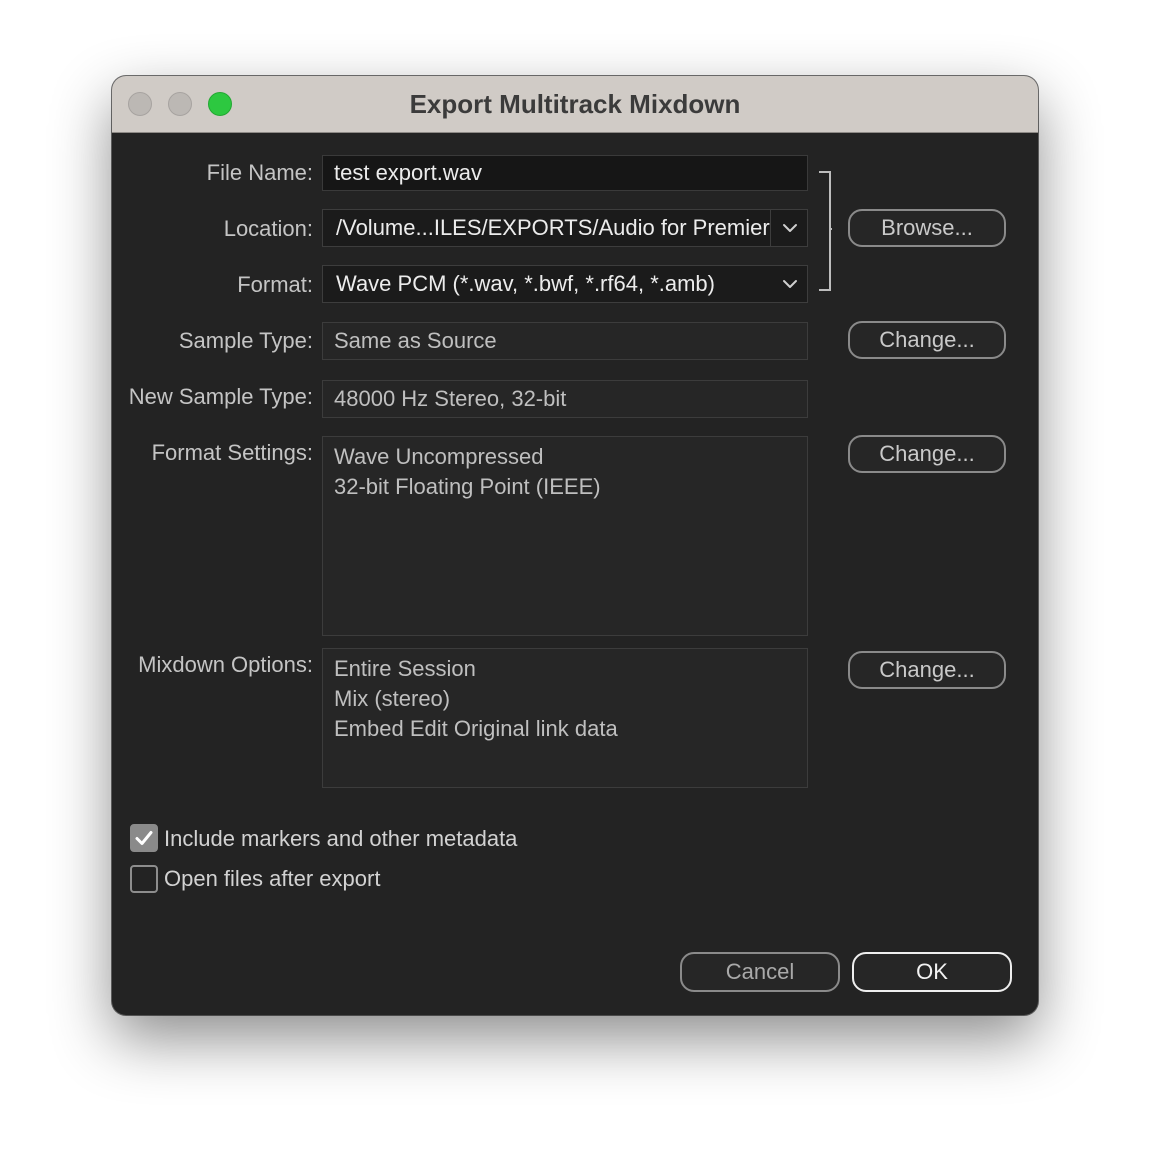 Image resolution: width=1150 pixels, height=1164 pixels. I want to click on sample-type-label: Sample Type:, so click(245, 340).